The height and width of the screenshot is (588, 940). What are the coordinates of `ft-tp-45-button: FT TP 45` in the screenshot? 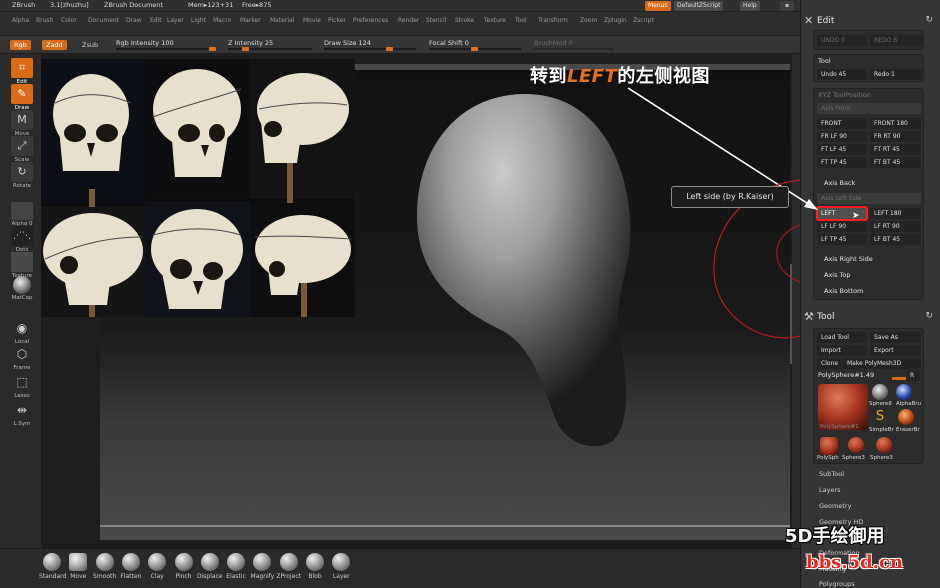 It's located at (842, 162).